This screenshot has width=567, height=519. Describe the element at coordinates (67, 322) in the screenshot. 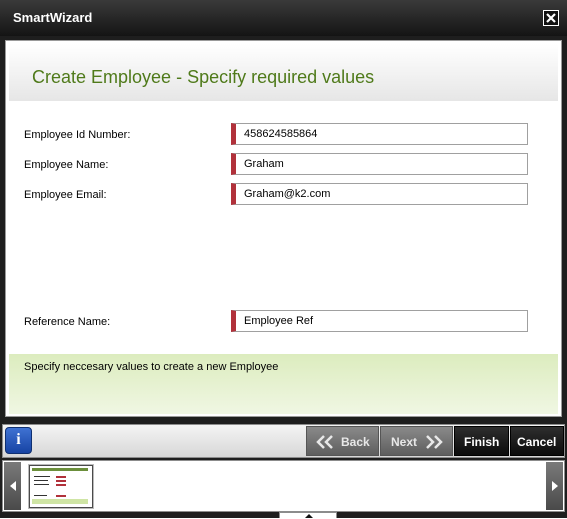

I see `reference-name-label: Reference Name:` at that location.